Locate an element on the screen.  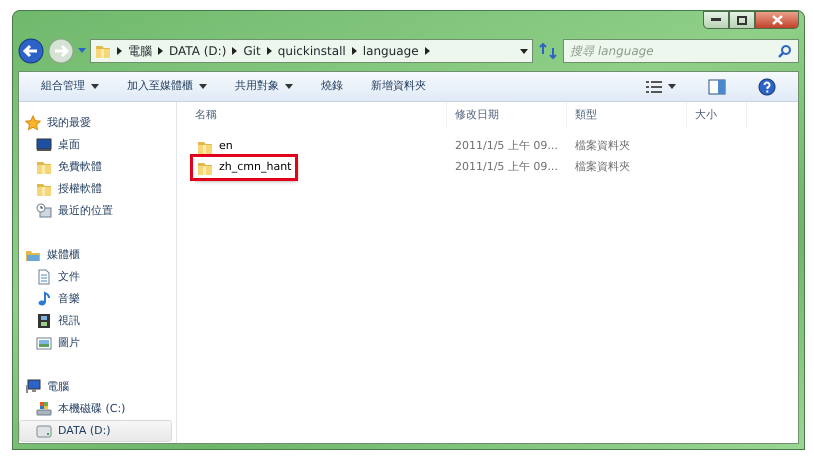
sidebar-group: 電腦 is located at coordinates (97, 387).